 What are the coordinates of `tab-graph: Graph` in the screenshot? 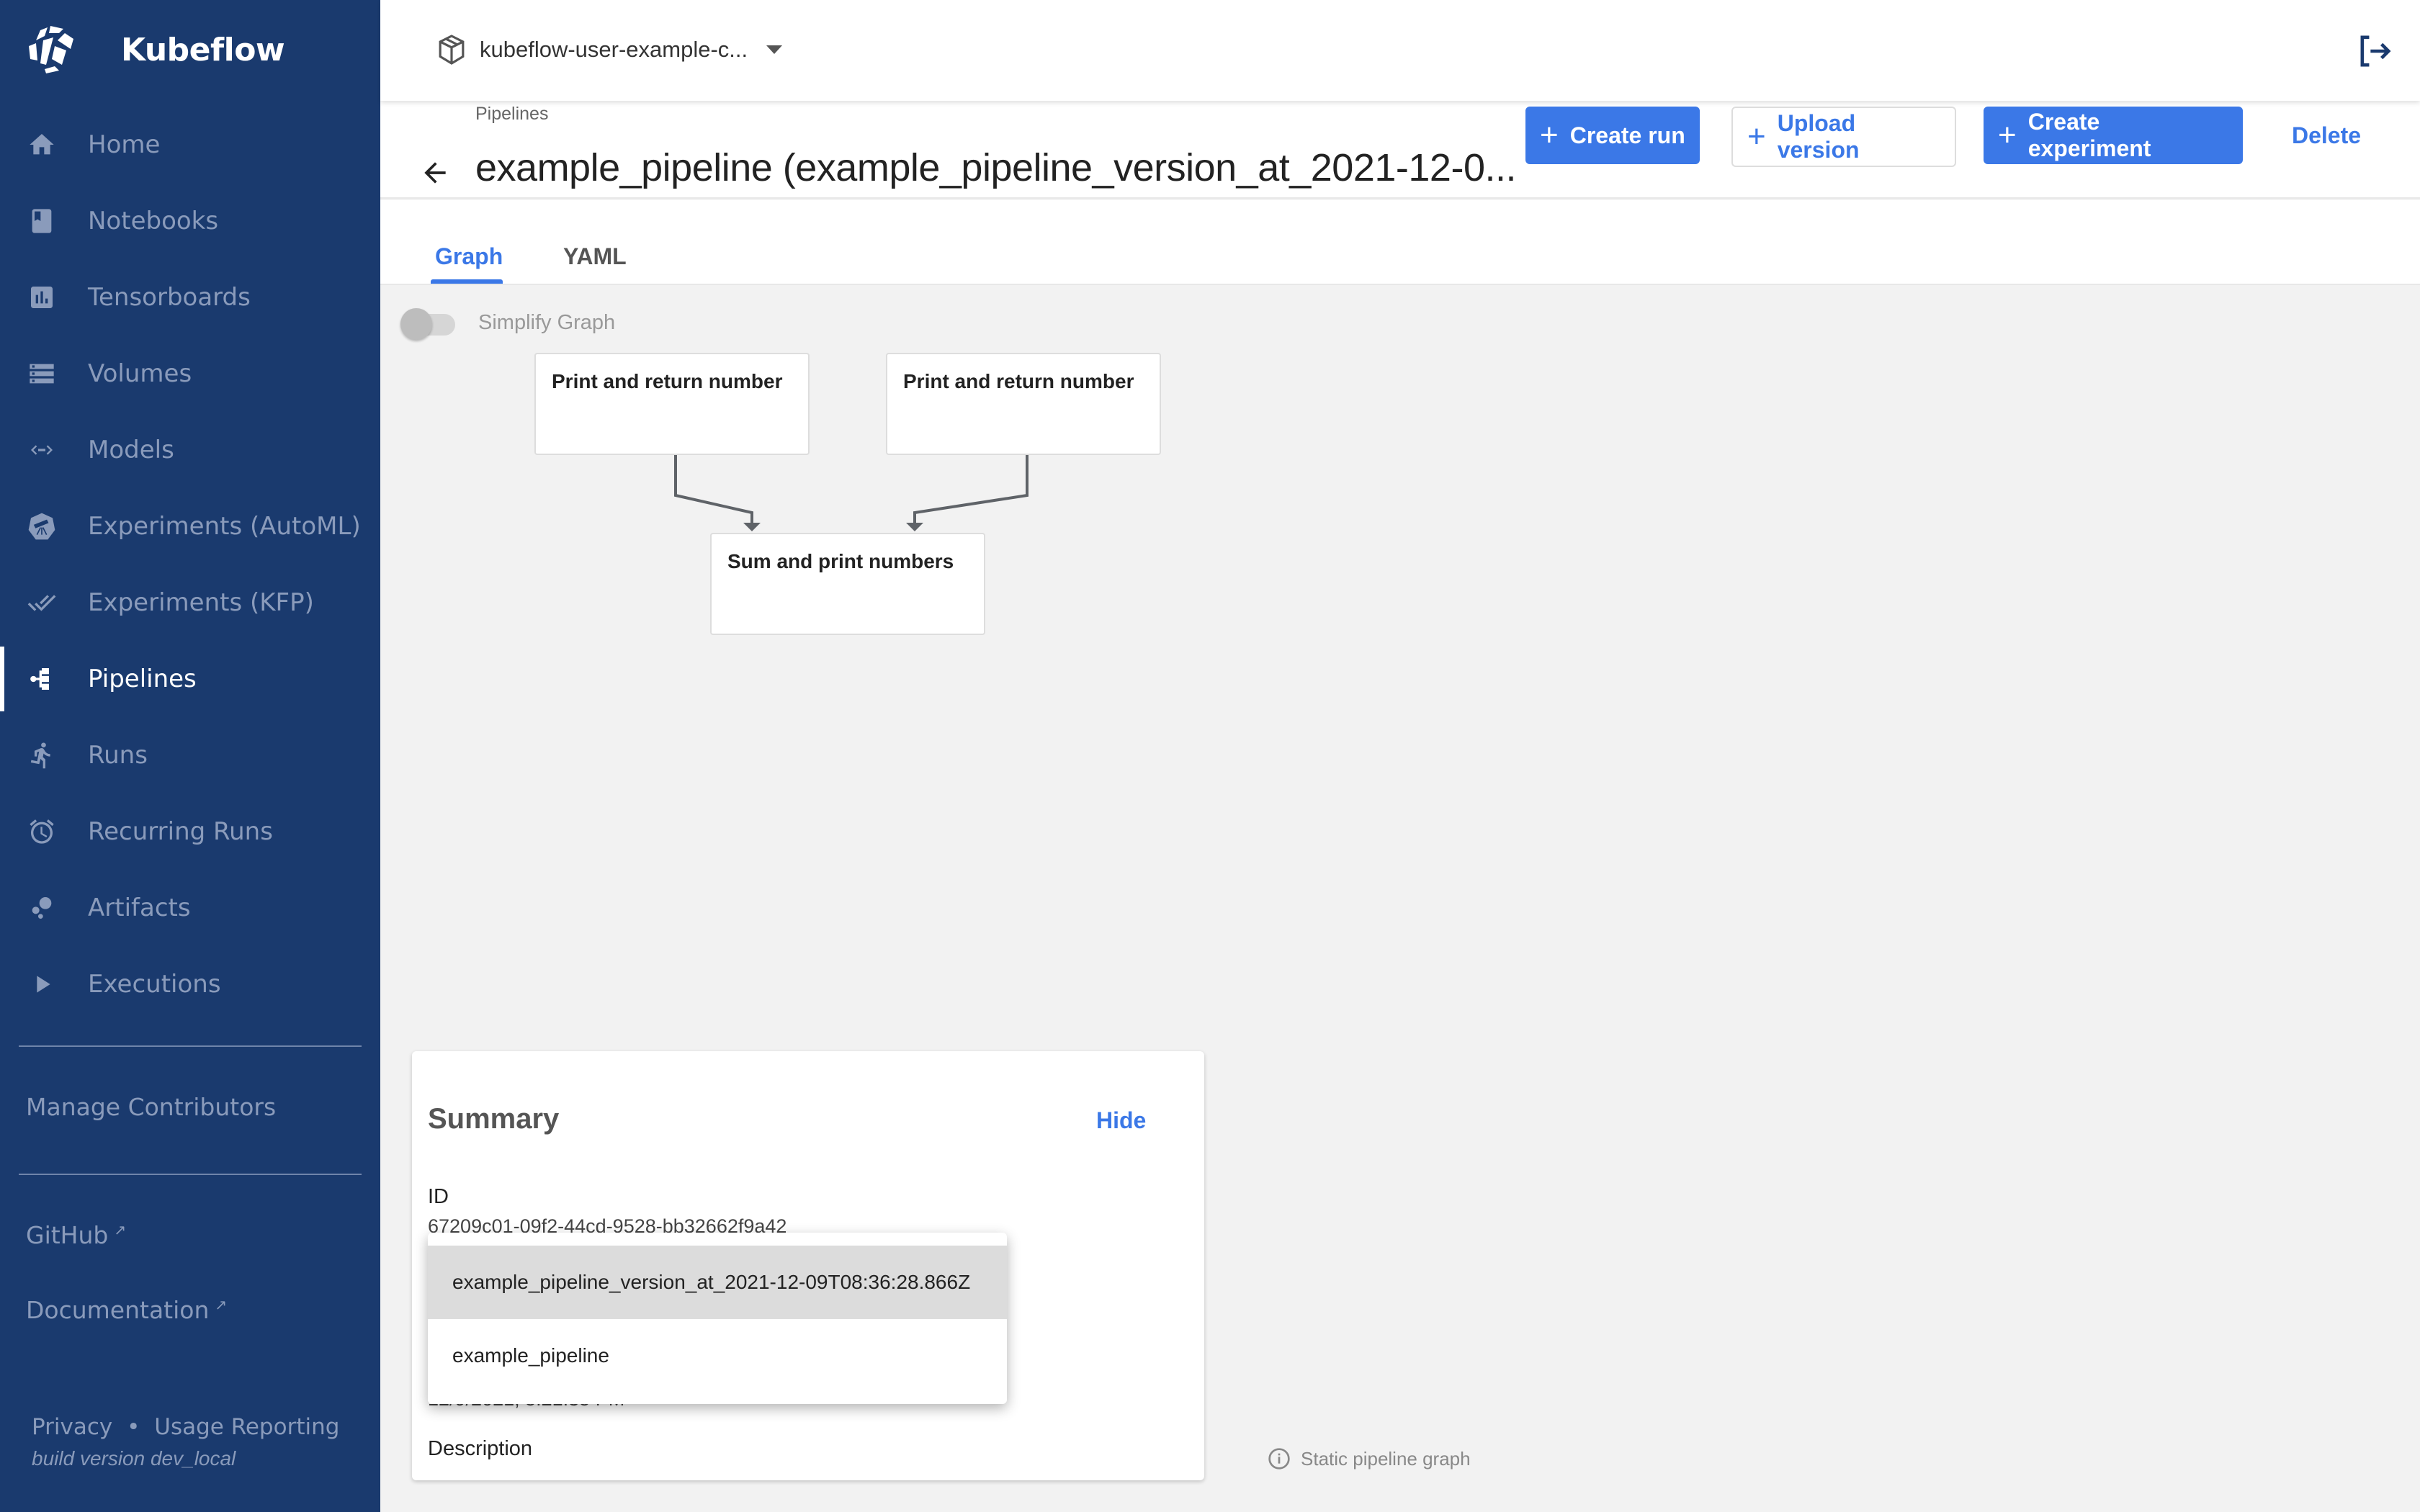 It's located at (469, 256).